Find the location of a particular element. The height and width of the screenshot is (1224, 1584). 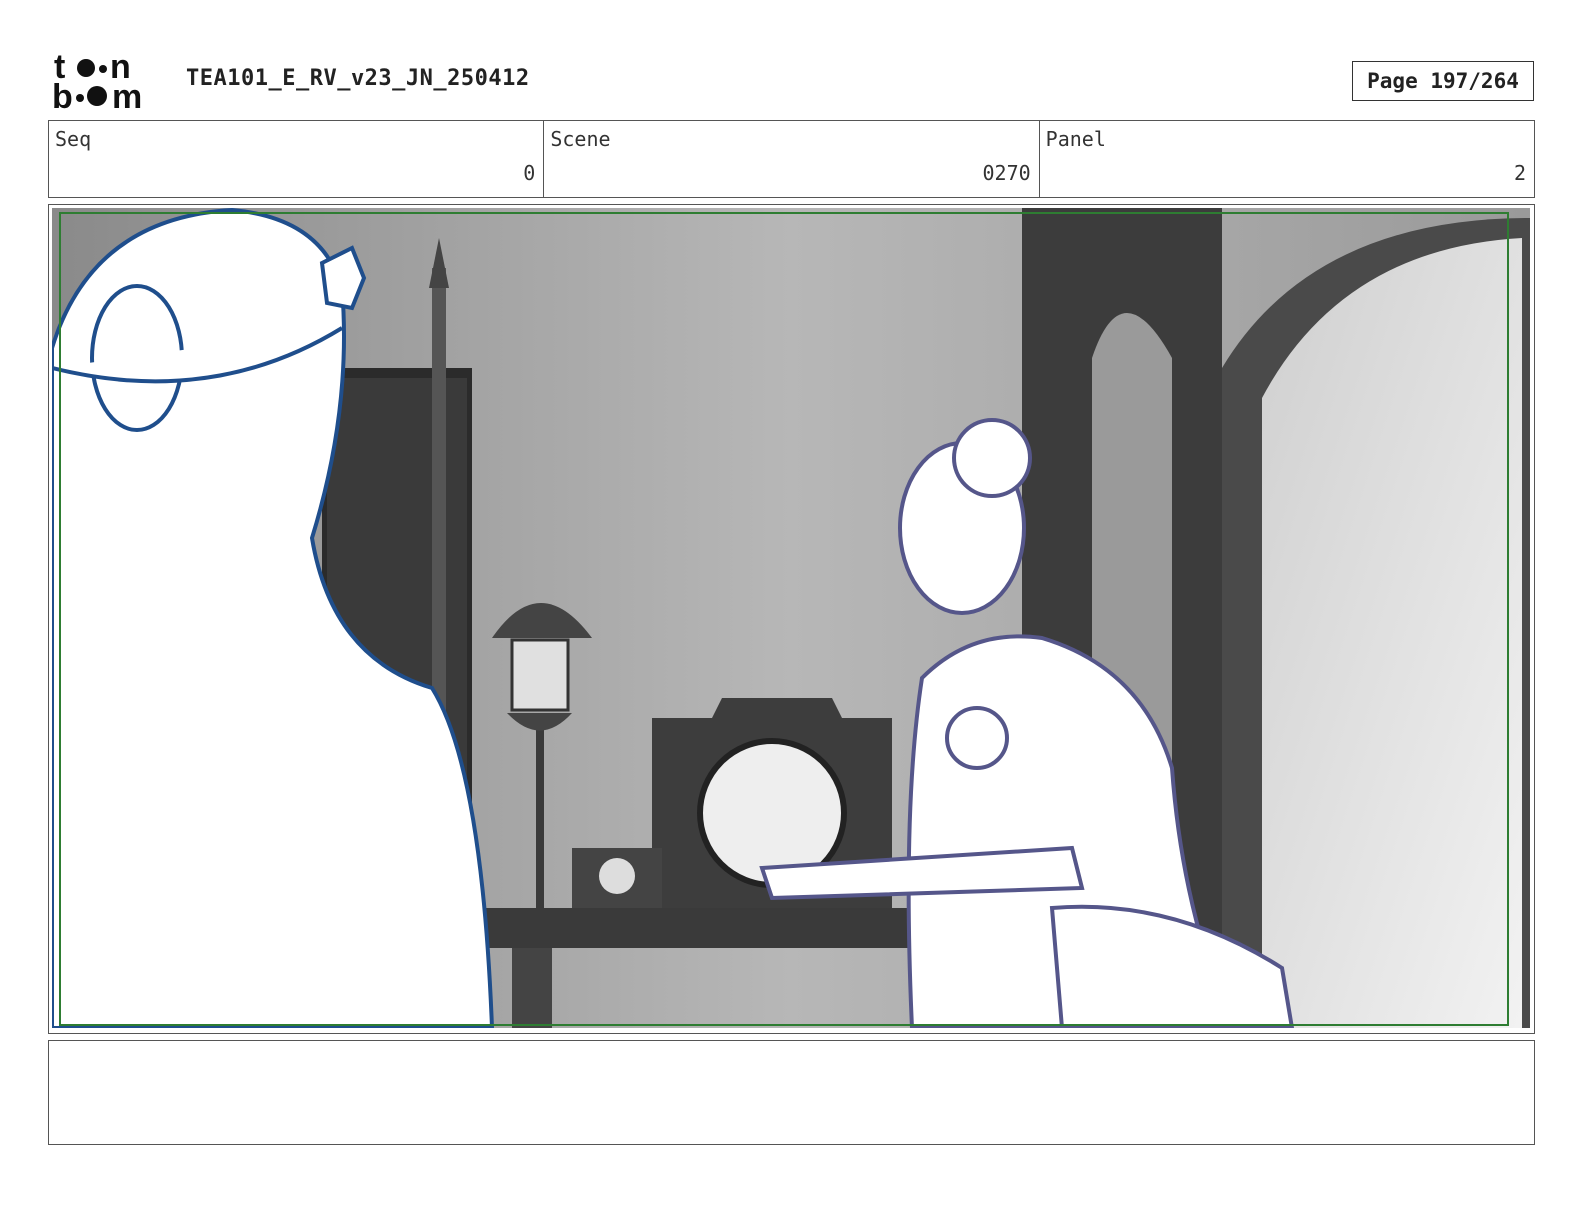

document-title: TEA101_E_RV_v23_JN_250412 is located at coordinates (358, 78).